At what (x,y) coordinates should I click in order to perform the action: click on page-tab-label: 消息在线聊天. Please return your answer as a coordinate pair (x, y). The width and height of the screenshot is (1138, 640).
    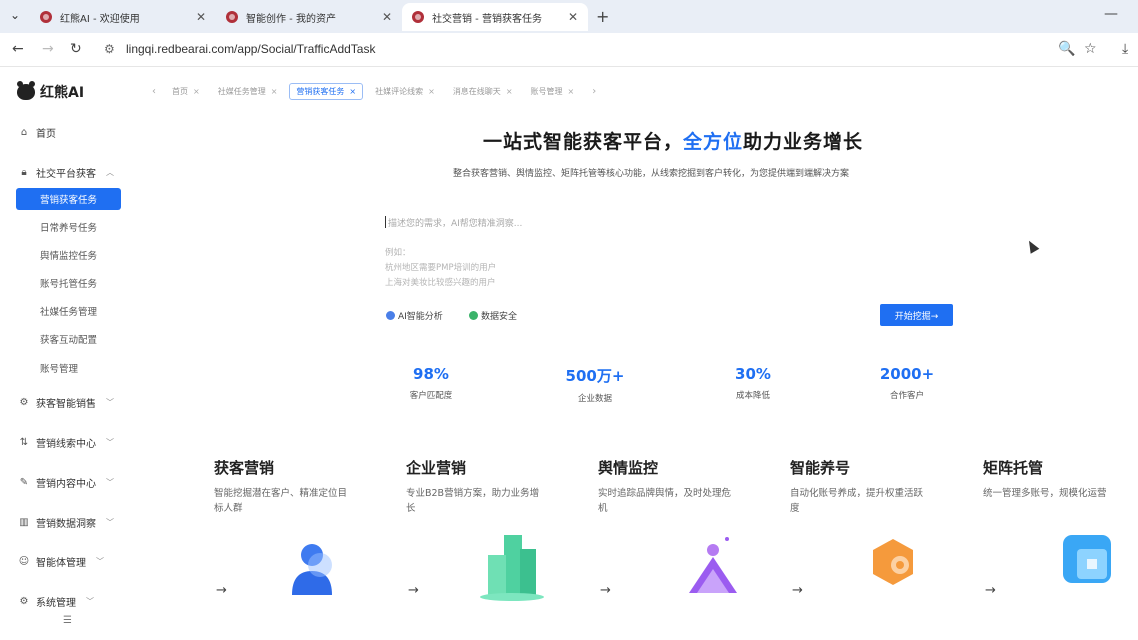
    Looking at the image, I should click on (476, 91).